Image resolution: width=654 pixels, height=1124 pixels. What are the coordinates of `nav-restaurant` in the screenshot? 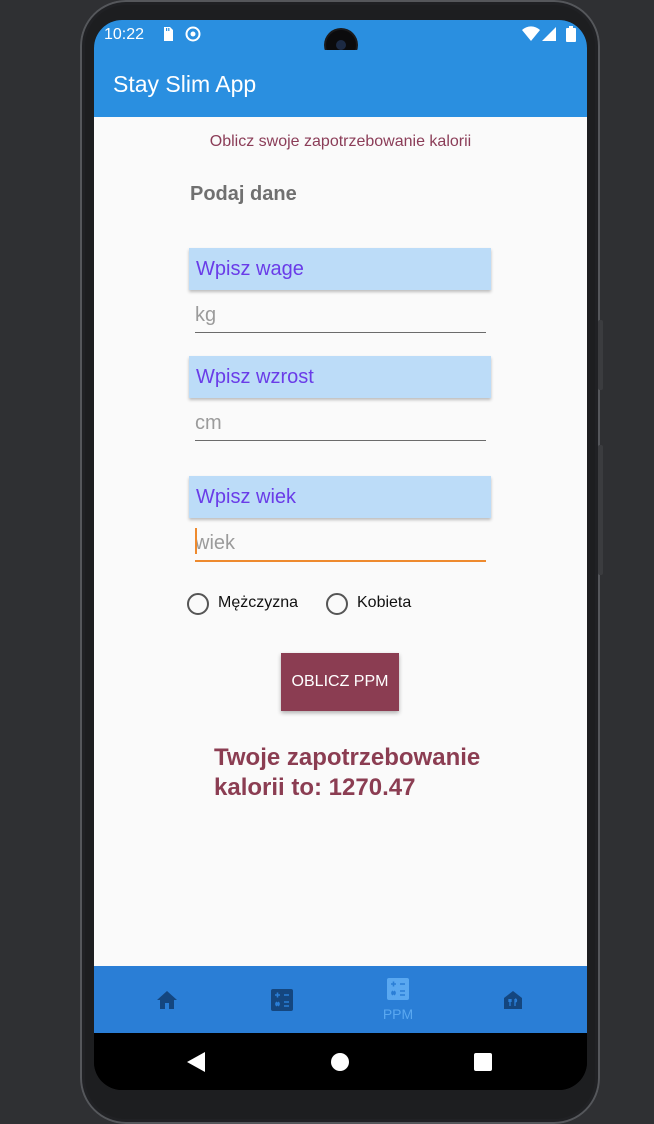 It's located at (513, 999).